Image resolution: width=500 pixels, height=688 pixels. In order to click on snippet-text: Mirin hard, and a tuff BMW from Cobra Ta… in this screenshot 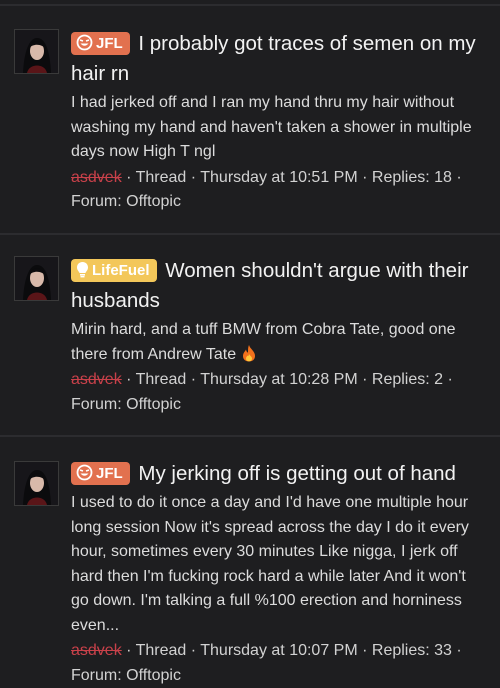, I will do `click(263, 342)`.